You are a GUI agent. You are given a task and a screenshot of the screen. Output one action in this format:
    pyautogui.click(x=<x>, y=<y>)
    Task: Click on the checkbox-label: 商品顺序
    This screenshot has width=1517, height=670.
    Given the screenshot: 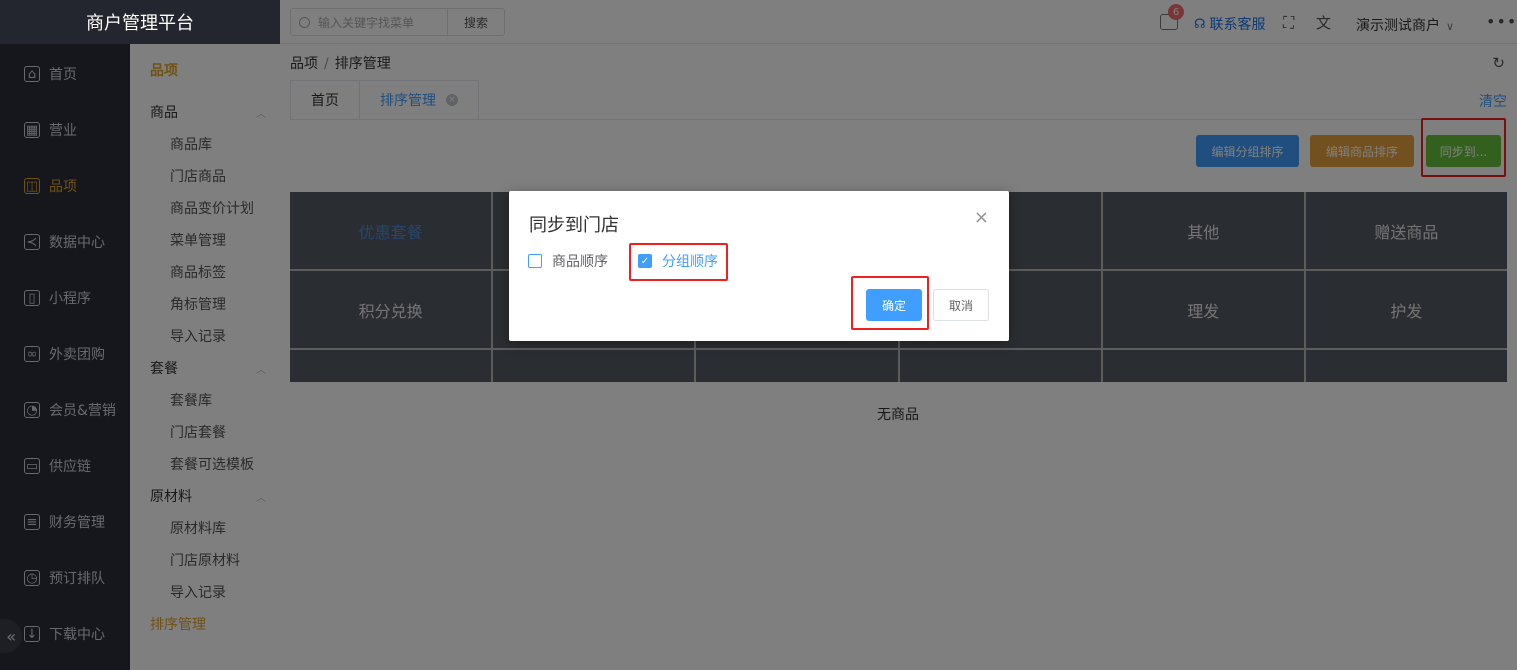 What is the action you would take?
    pyautogui.click(x=580, y=262)
    